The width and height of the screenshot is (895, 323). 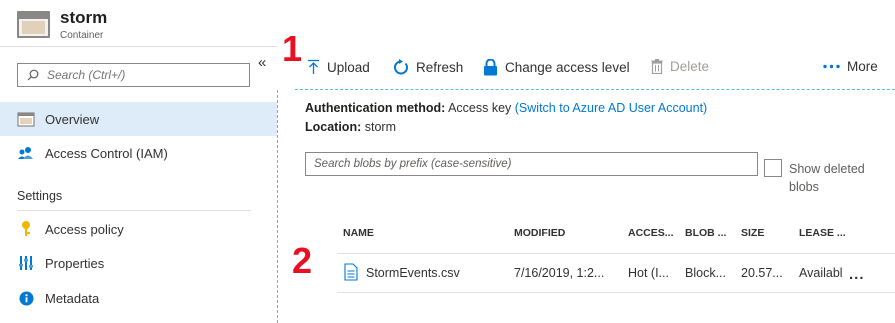 I want to click on sidebar-item-label: Access policy, so click(x=84, y=229).